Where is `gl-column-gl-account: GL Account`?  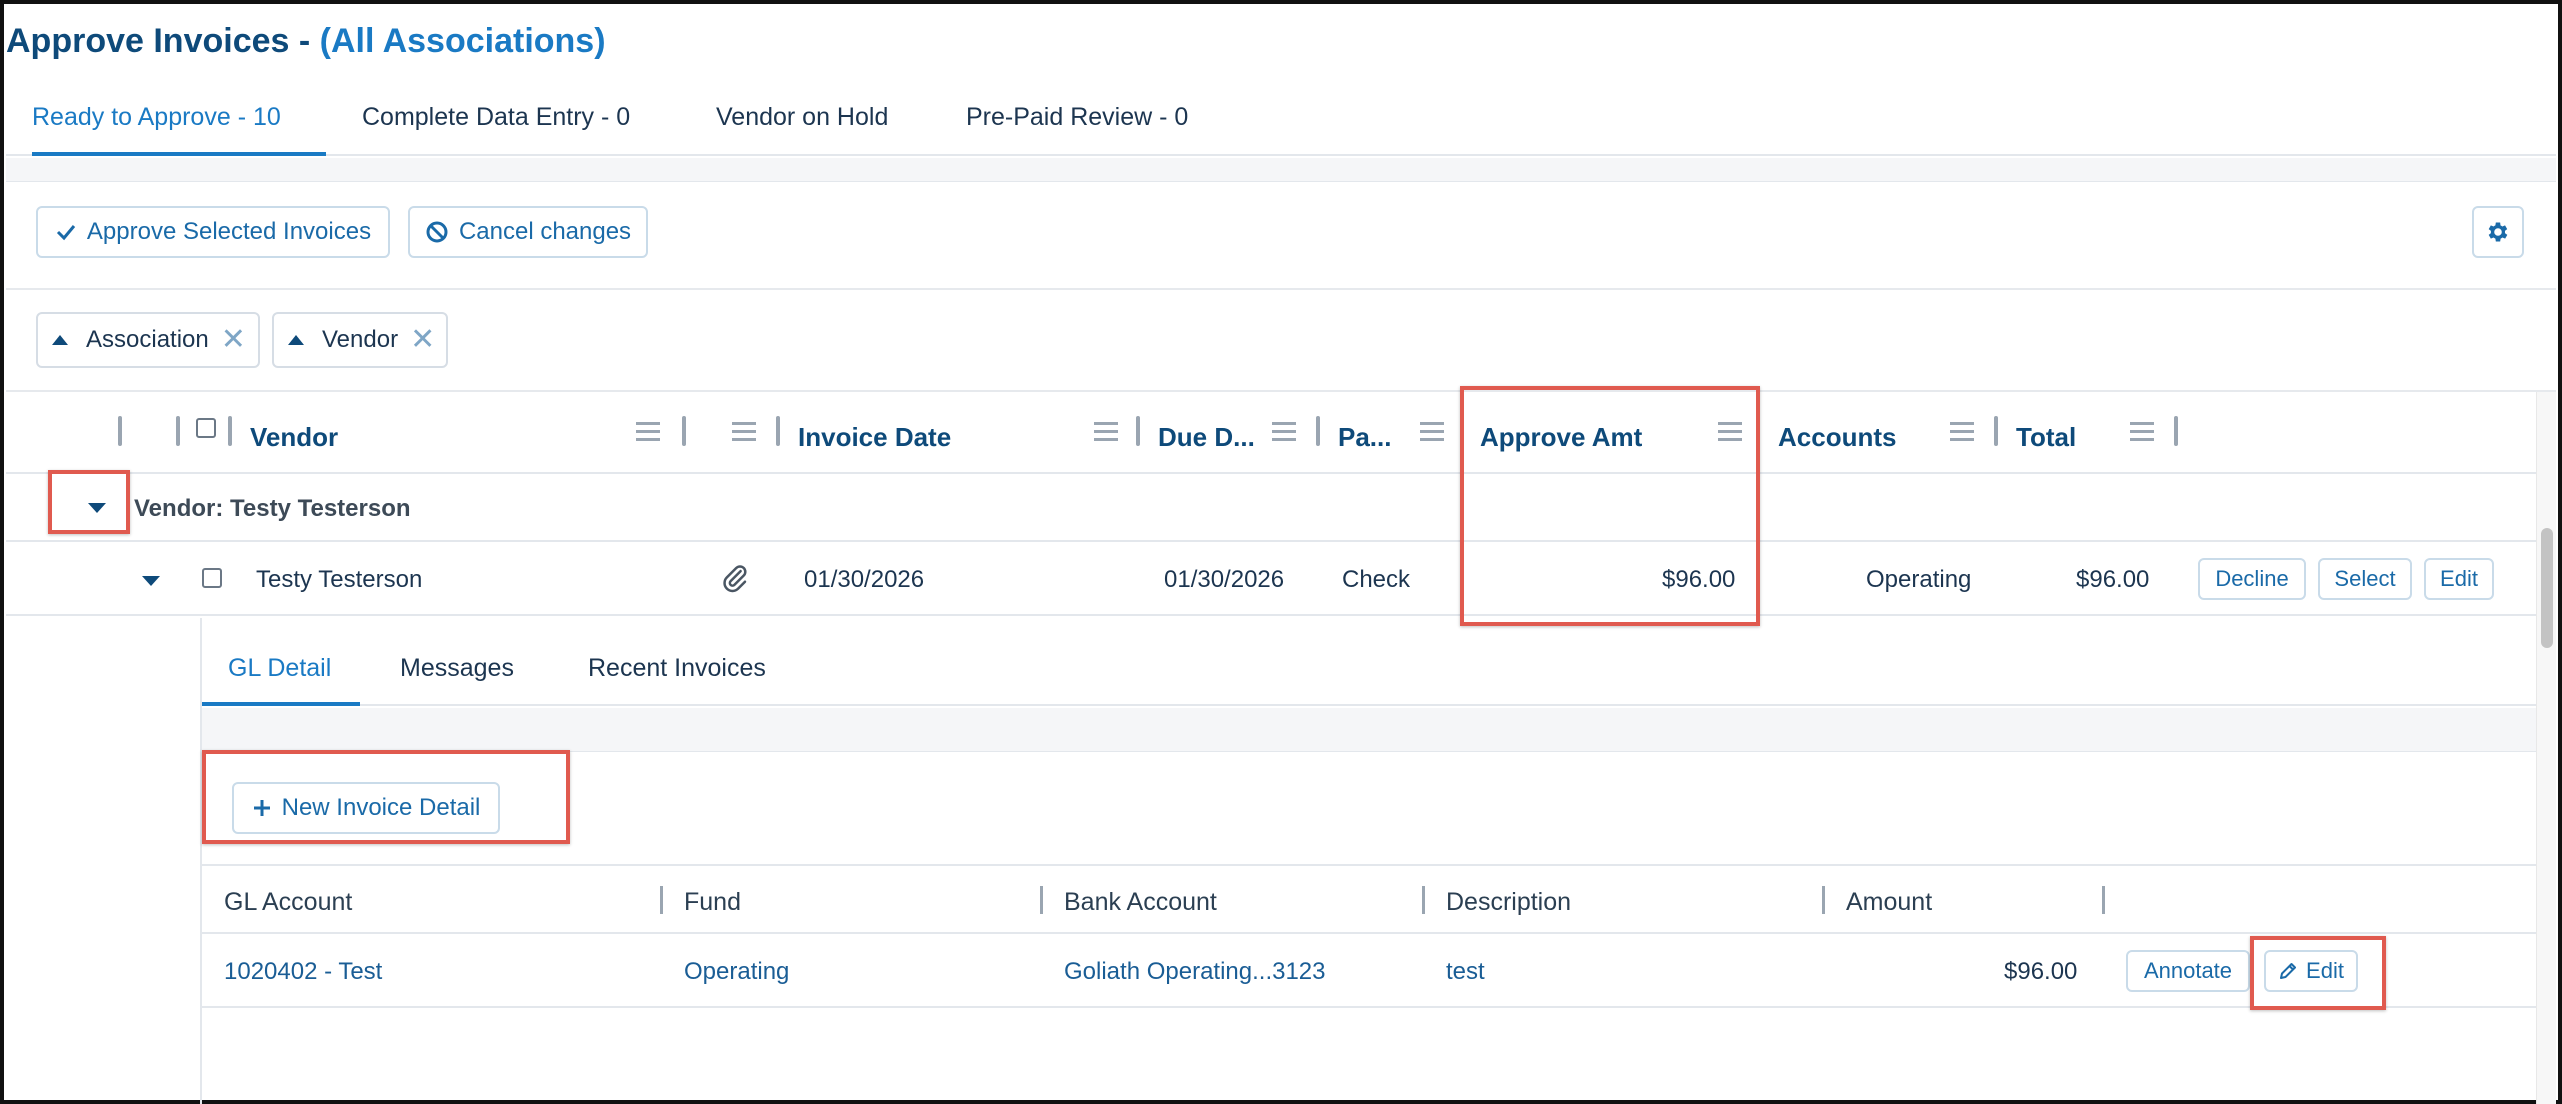
gl-column-gl-account: GL Account is located at coordinates (288, 902).